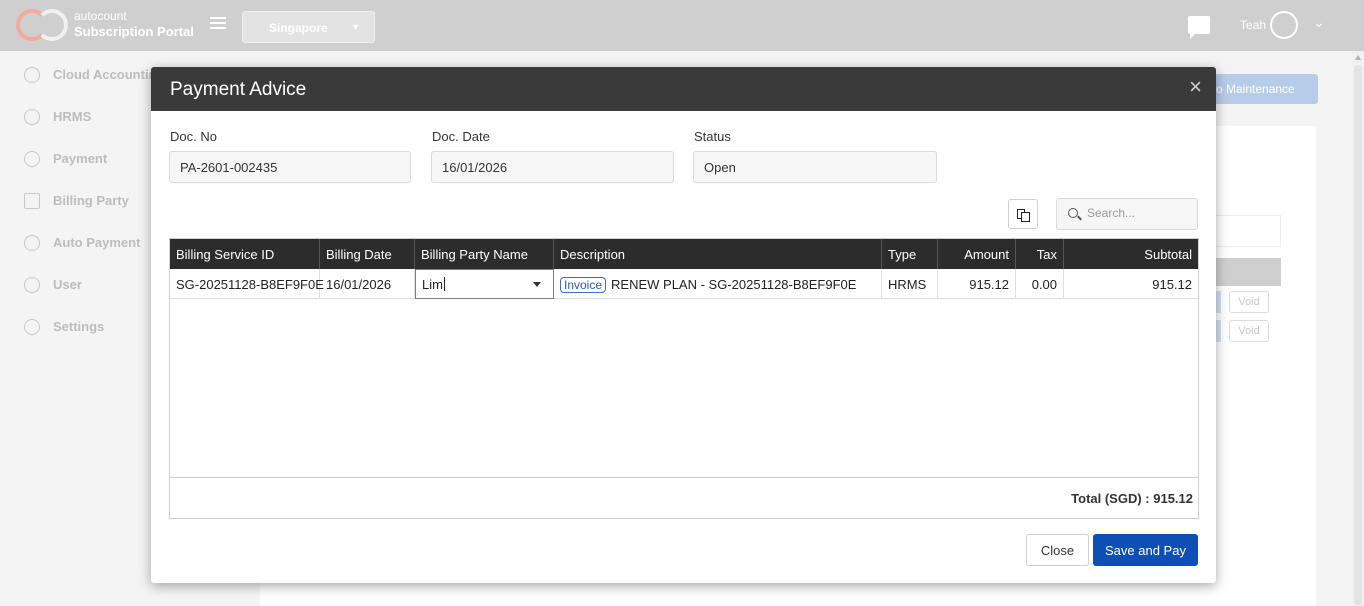 The image size is (1364, 606). Describe the element at coordinates (1040, 254) in the screenshot. I see `column-header-tax: Tax` at that location.